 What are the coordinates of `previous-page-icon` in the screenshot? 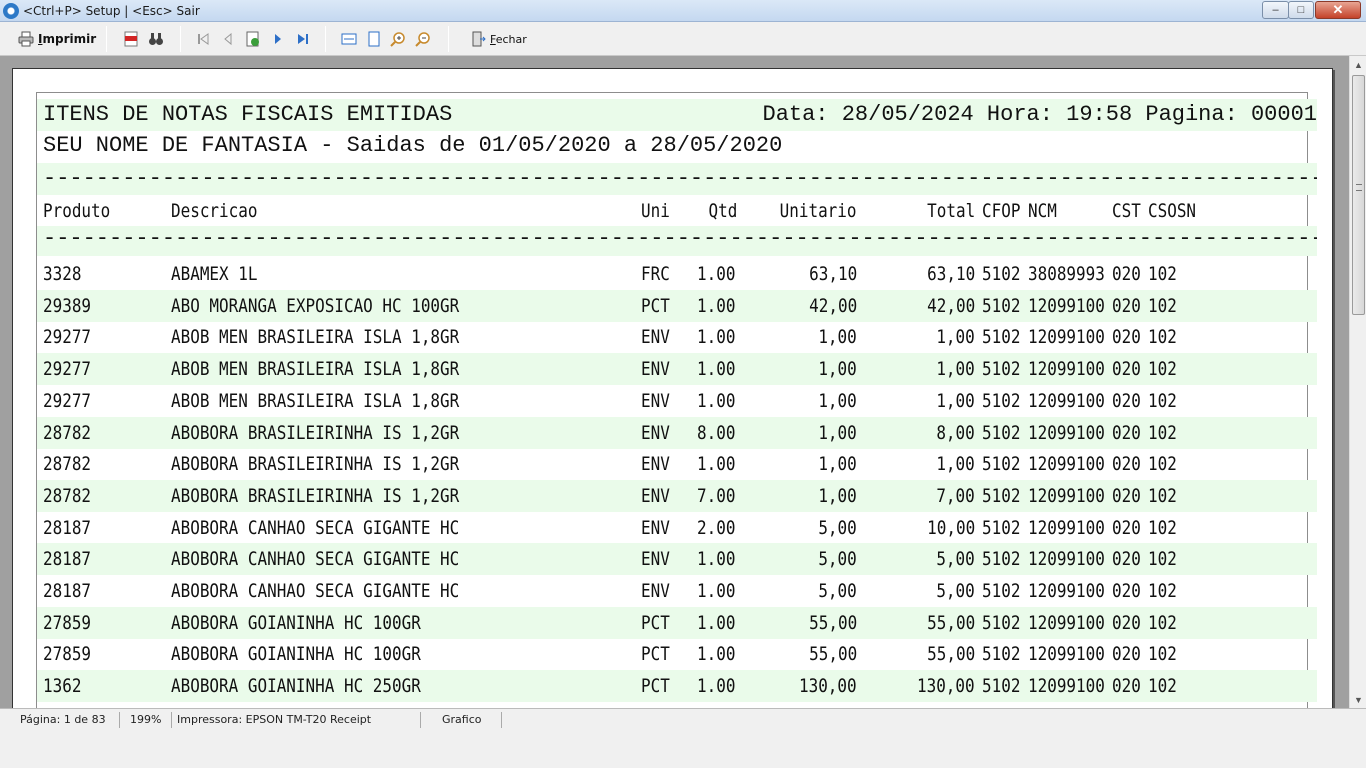 It's located at (228, 39).